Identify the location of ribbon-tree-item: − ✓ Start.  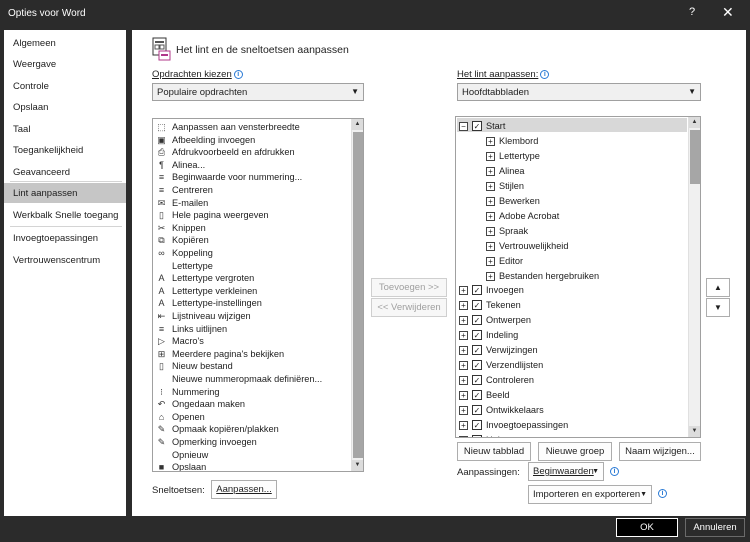
(571, 126).